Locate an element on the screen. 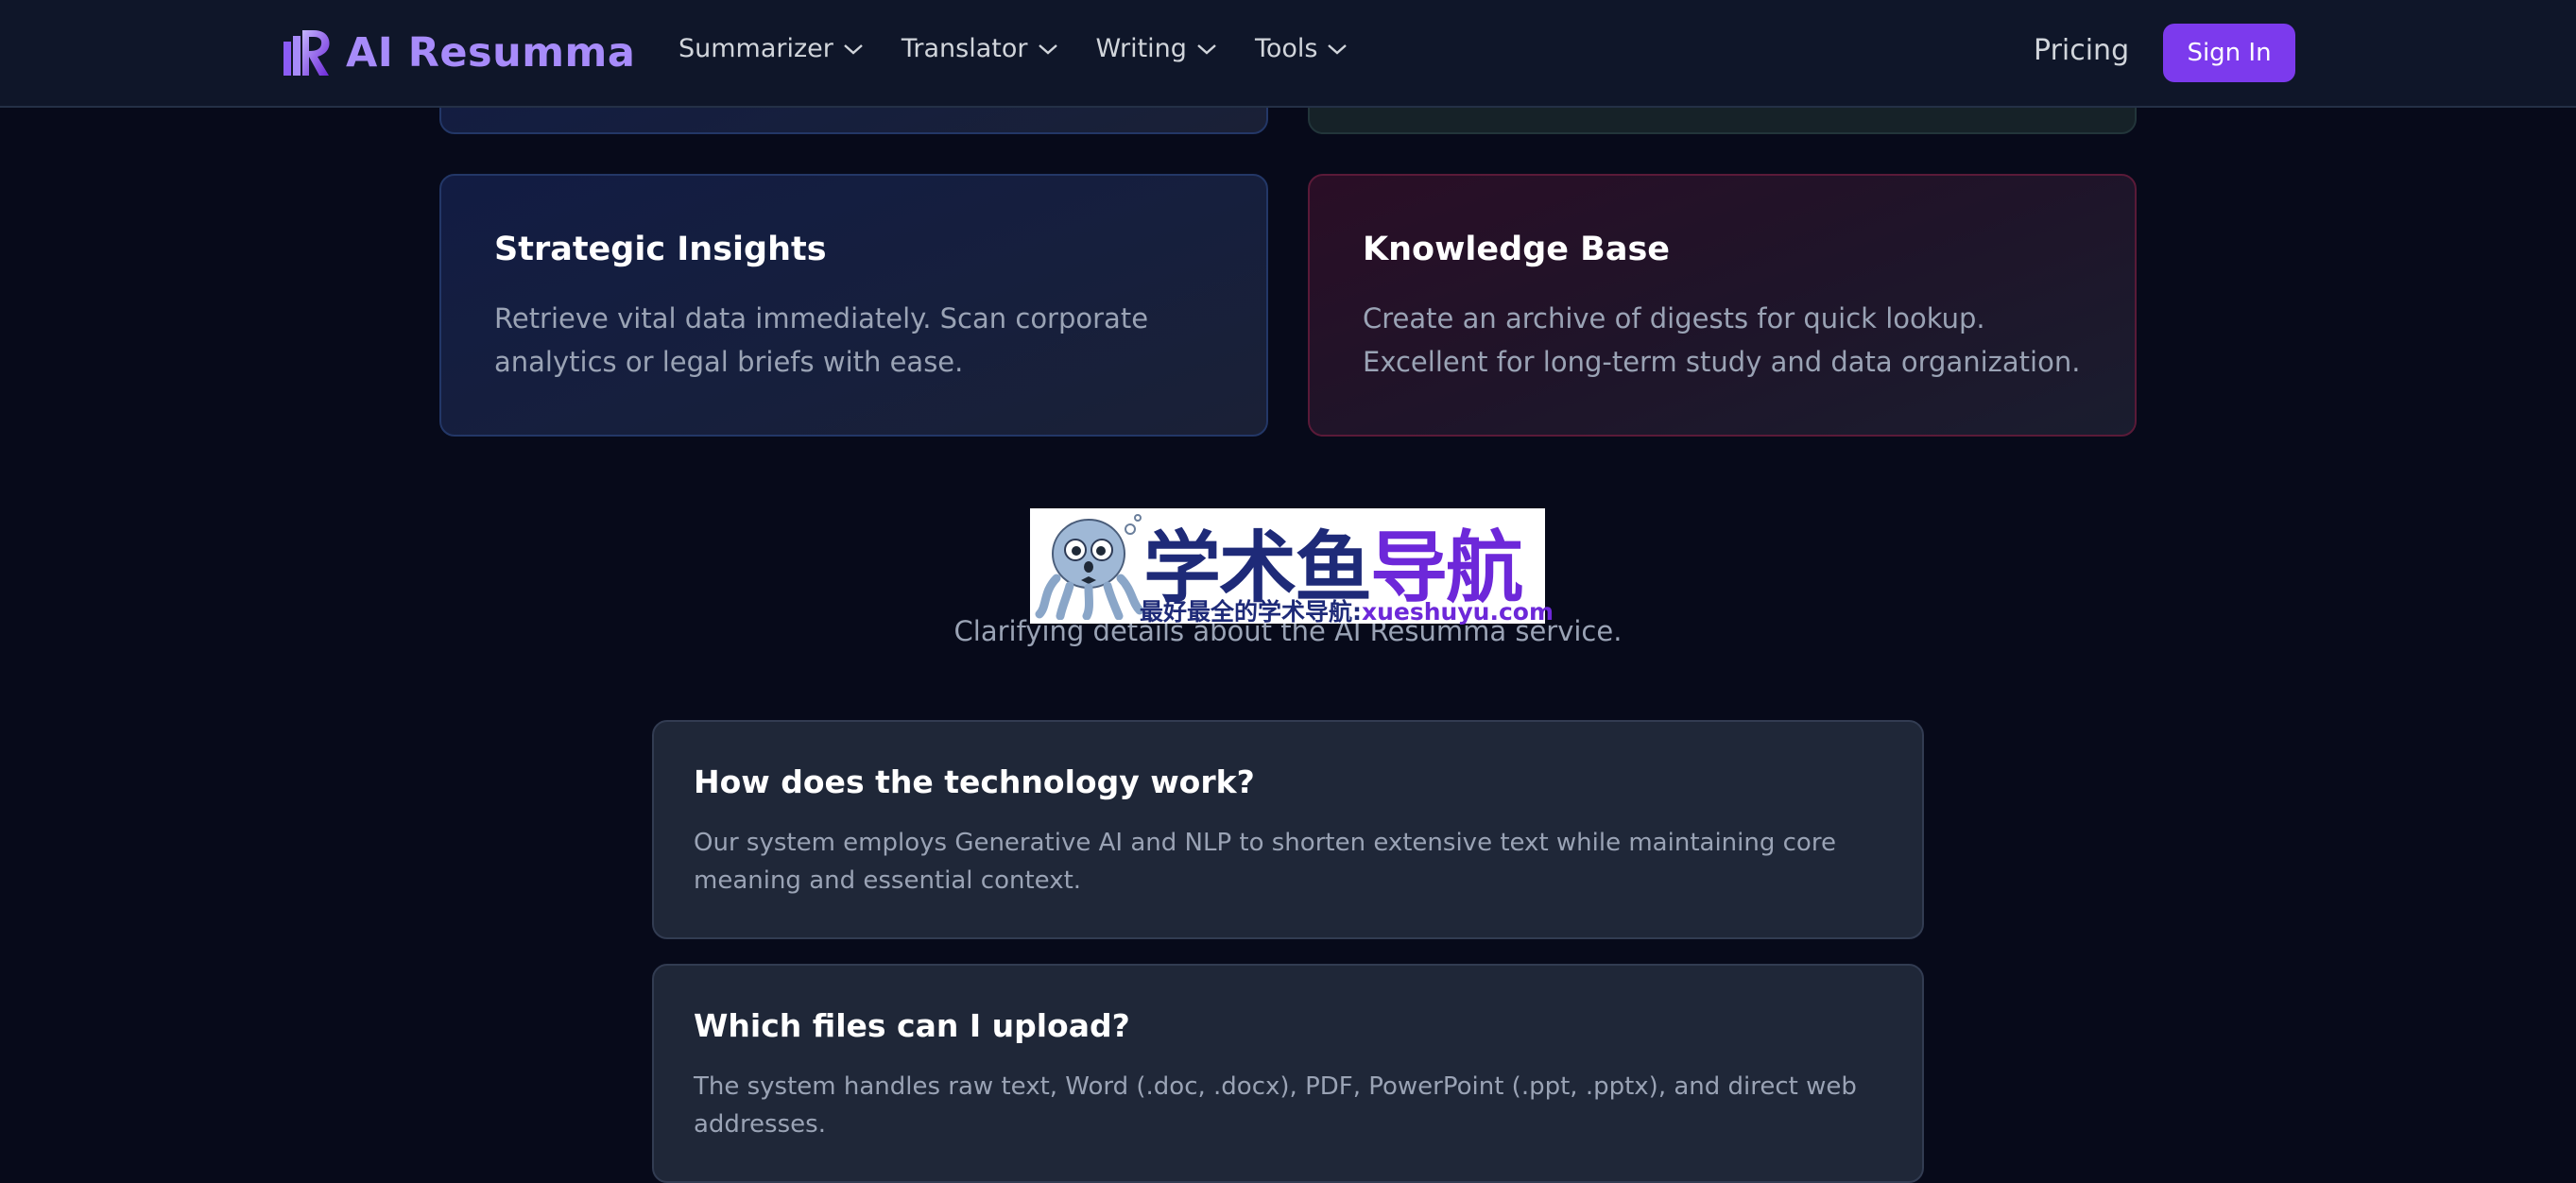 Image resolution: width=2576 pixels, height=1183 pixels. menu-label: Summarizer is located at coordinates (755, 48).